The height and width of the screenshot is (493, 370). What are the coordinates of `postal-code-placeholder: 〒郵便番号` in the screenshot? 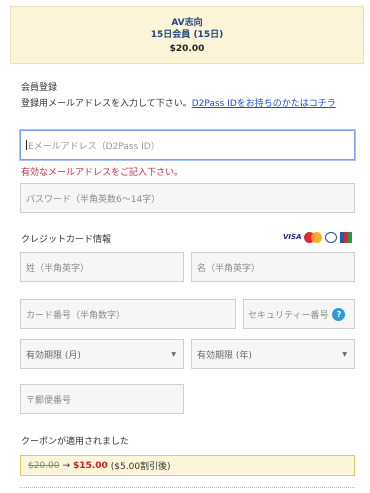 It's located at (49, 400).